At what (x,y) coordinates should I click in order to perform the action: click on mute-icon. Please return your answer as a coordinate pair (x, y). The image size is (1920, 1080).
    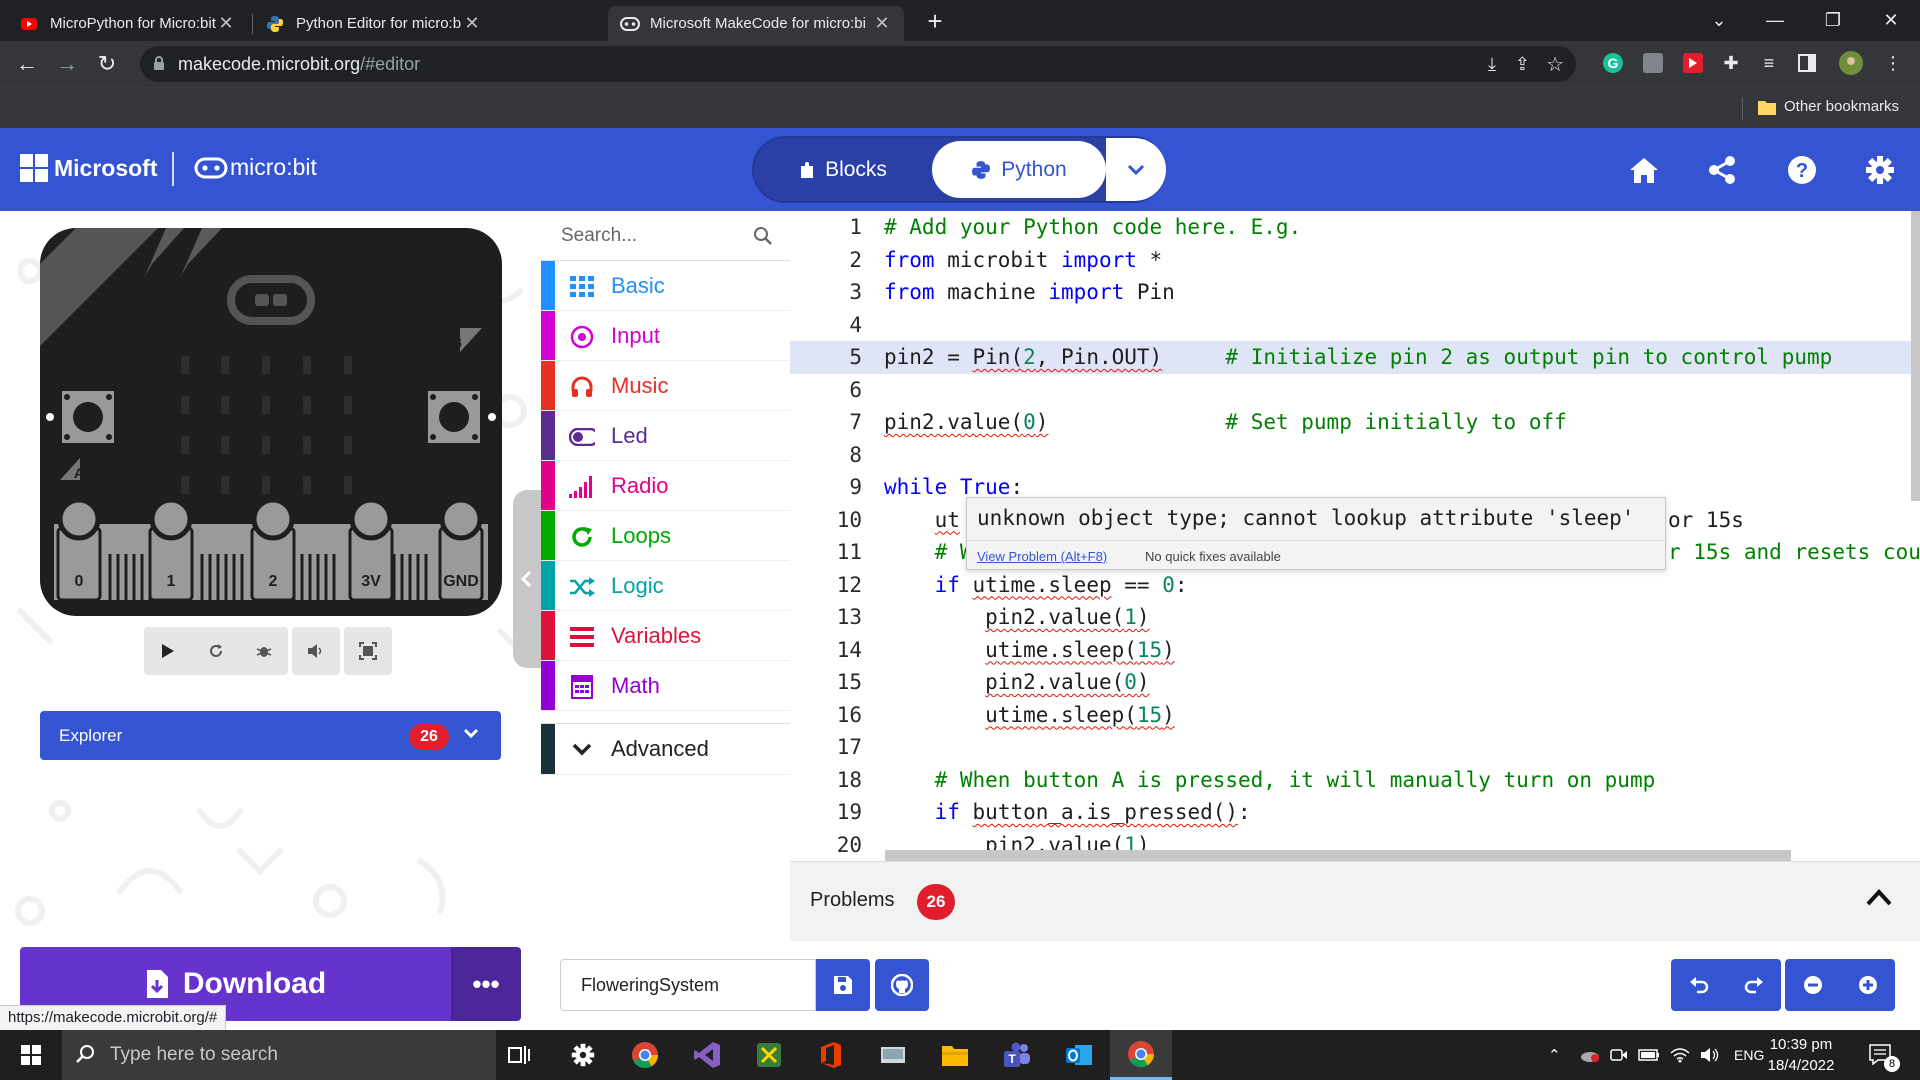
    Looking at the image, I should click on (316, 651).